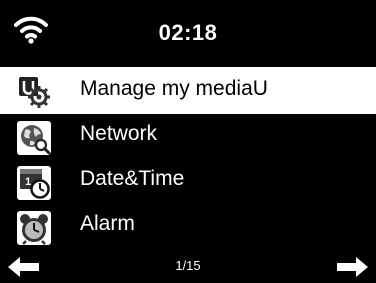 The height and width of the screenshot is (283, 376). Describe the element at coordinates (119, 133) in the screenshot. I see `menu-item-label: Network` at that location.